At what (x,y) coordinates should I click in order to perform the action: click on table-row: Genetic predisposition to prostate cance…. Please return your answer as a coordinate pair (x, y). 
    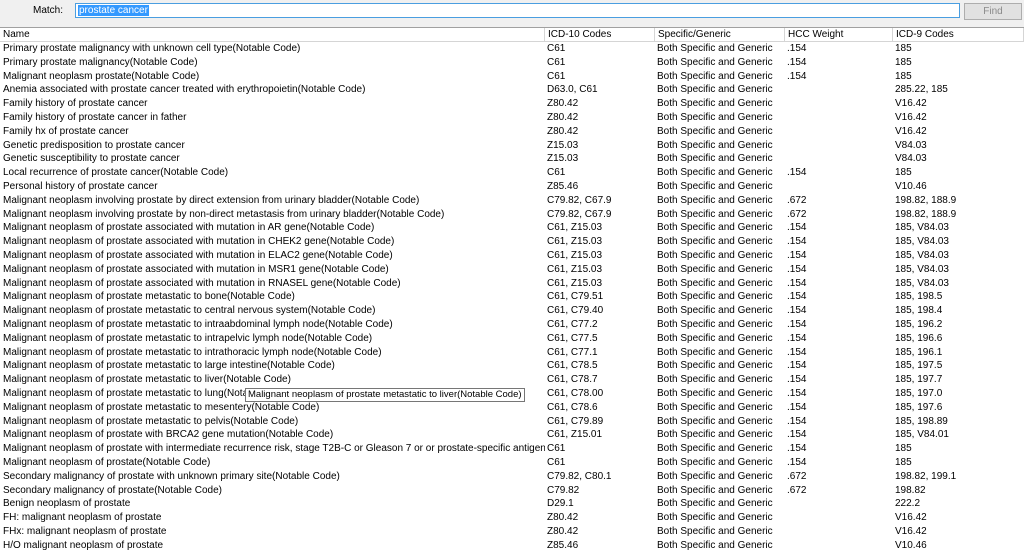
    Looking at the image, I should click on (512, 146).